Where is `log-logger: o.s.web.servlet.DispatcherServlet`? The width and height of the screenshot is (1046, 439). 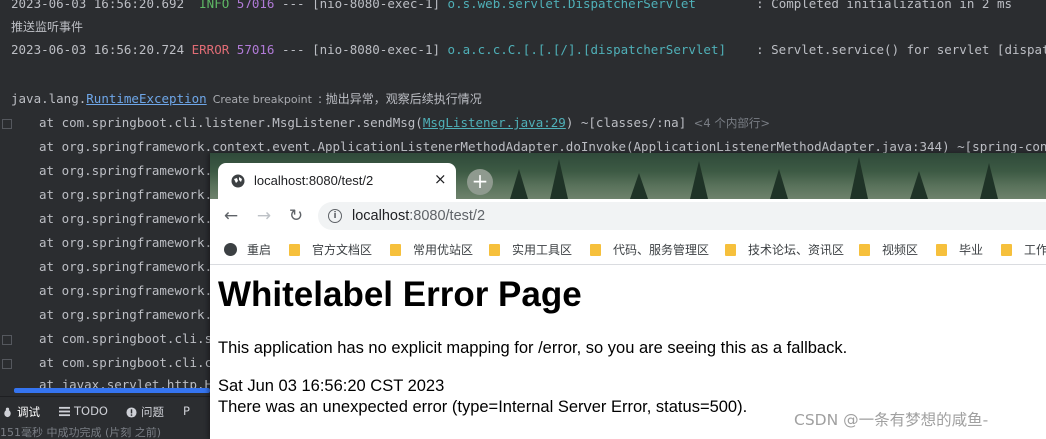 log-logger: o.s.web.servlet.DispatcherServlet is located at coordinates (571, 5).